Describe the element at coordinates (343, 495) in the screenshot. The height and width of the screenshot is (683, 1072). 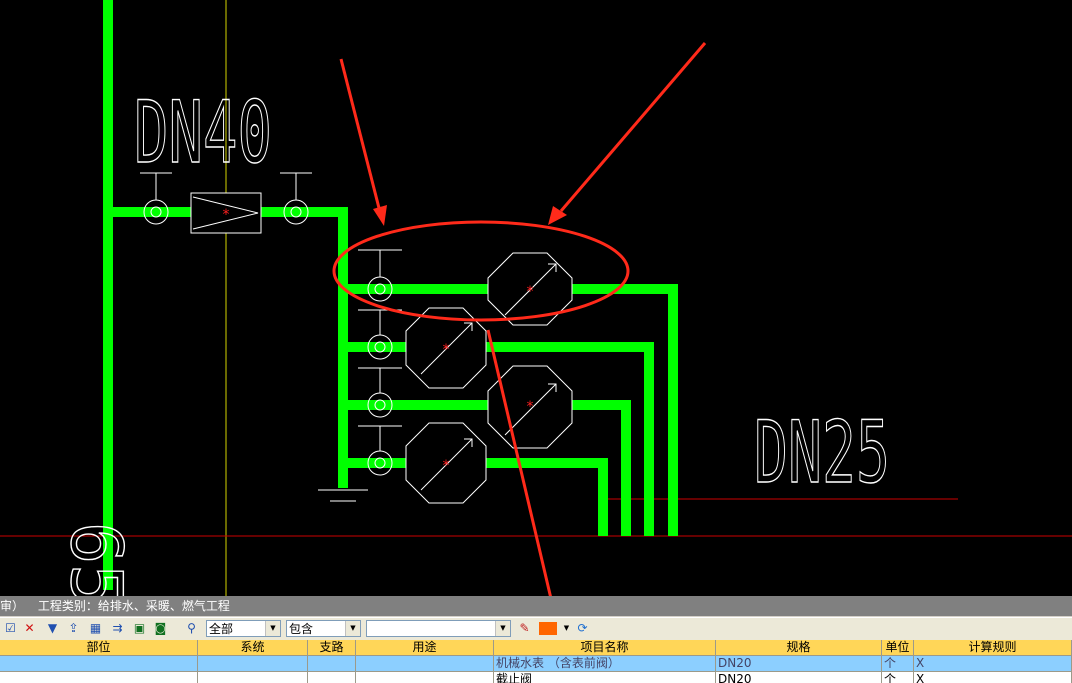
I see `pipe-end-symbol` at that location.